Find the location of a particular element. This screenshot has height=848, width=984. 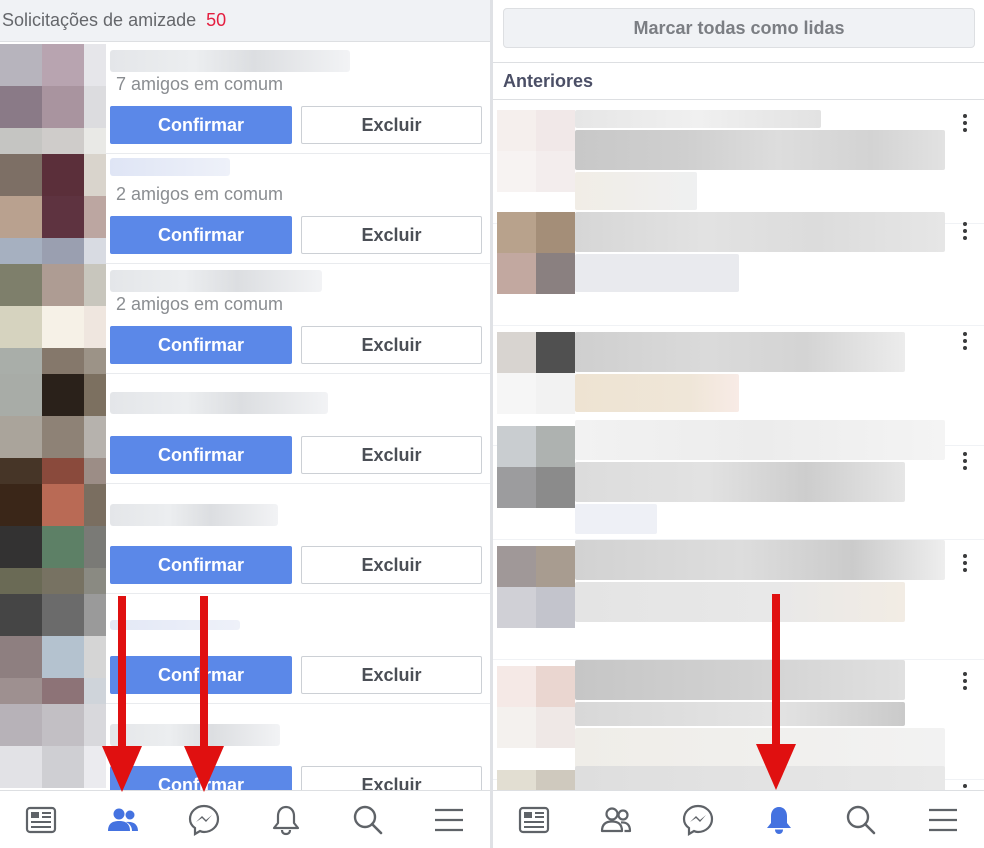

mutual-friends-text: 2 amigos em comum is located at coordinates (200, 194).